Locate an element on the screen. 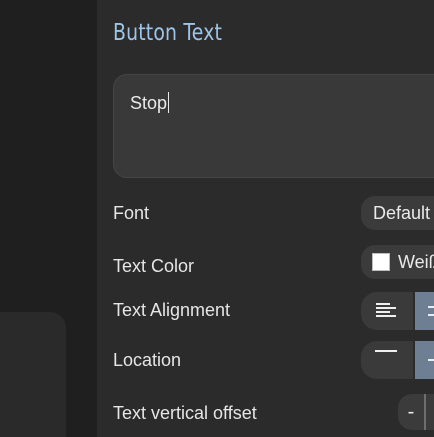 This screenshot has width=434, height=437. location-top-button is located at coordinates (387, 360).